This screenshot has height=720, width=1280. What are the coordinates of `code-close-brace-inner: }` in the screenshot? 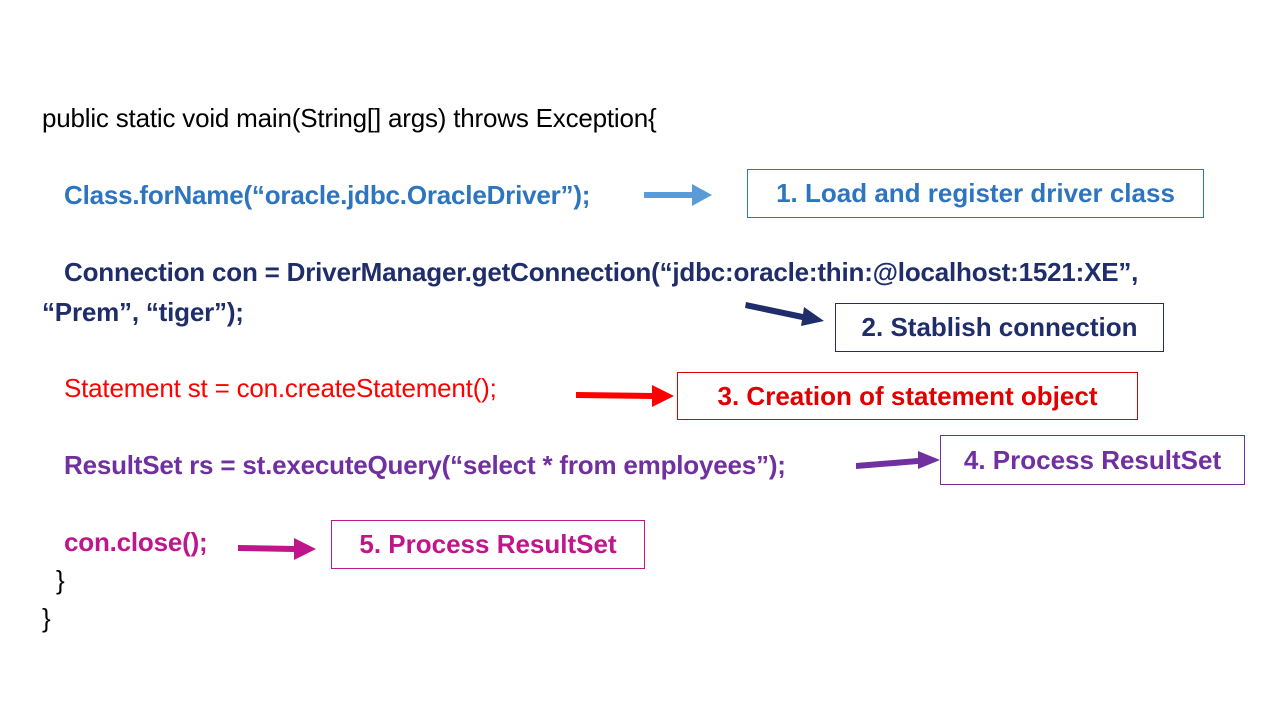 It's located at (60, 580).